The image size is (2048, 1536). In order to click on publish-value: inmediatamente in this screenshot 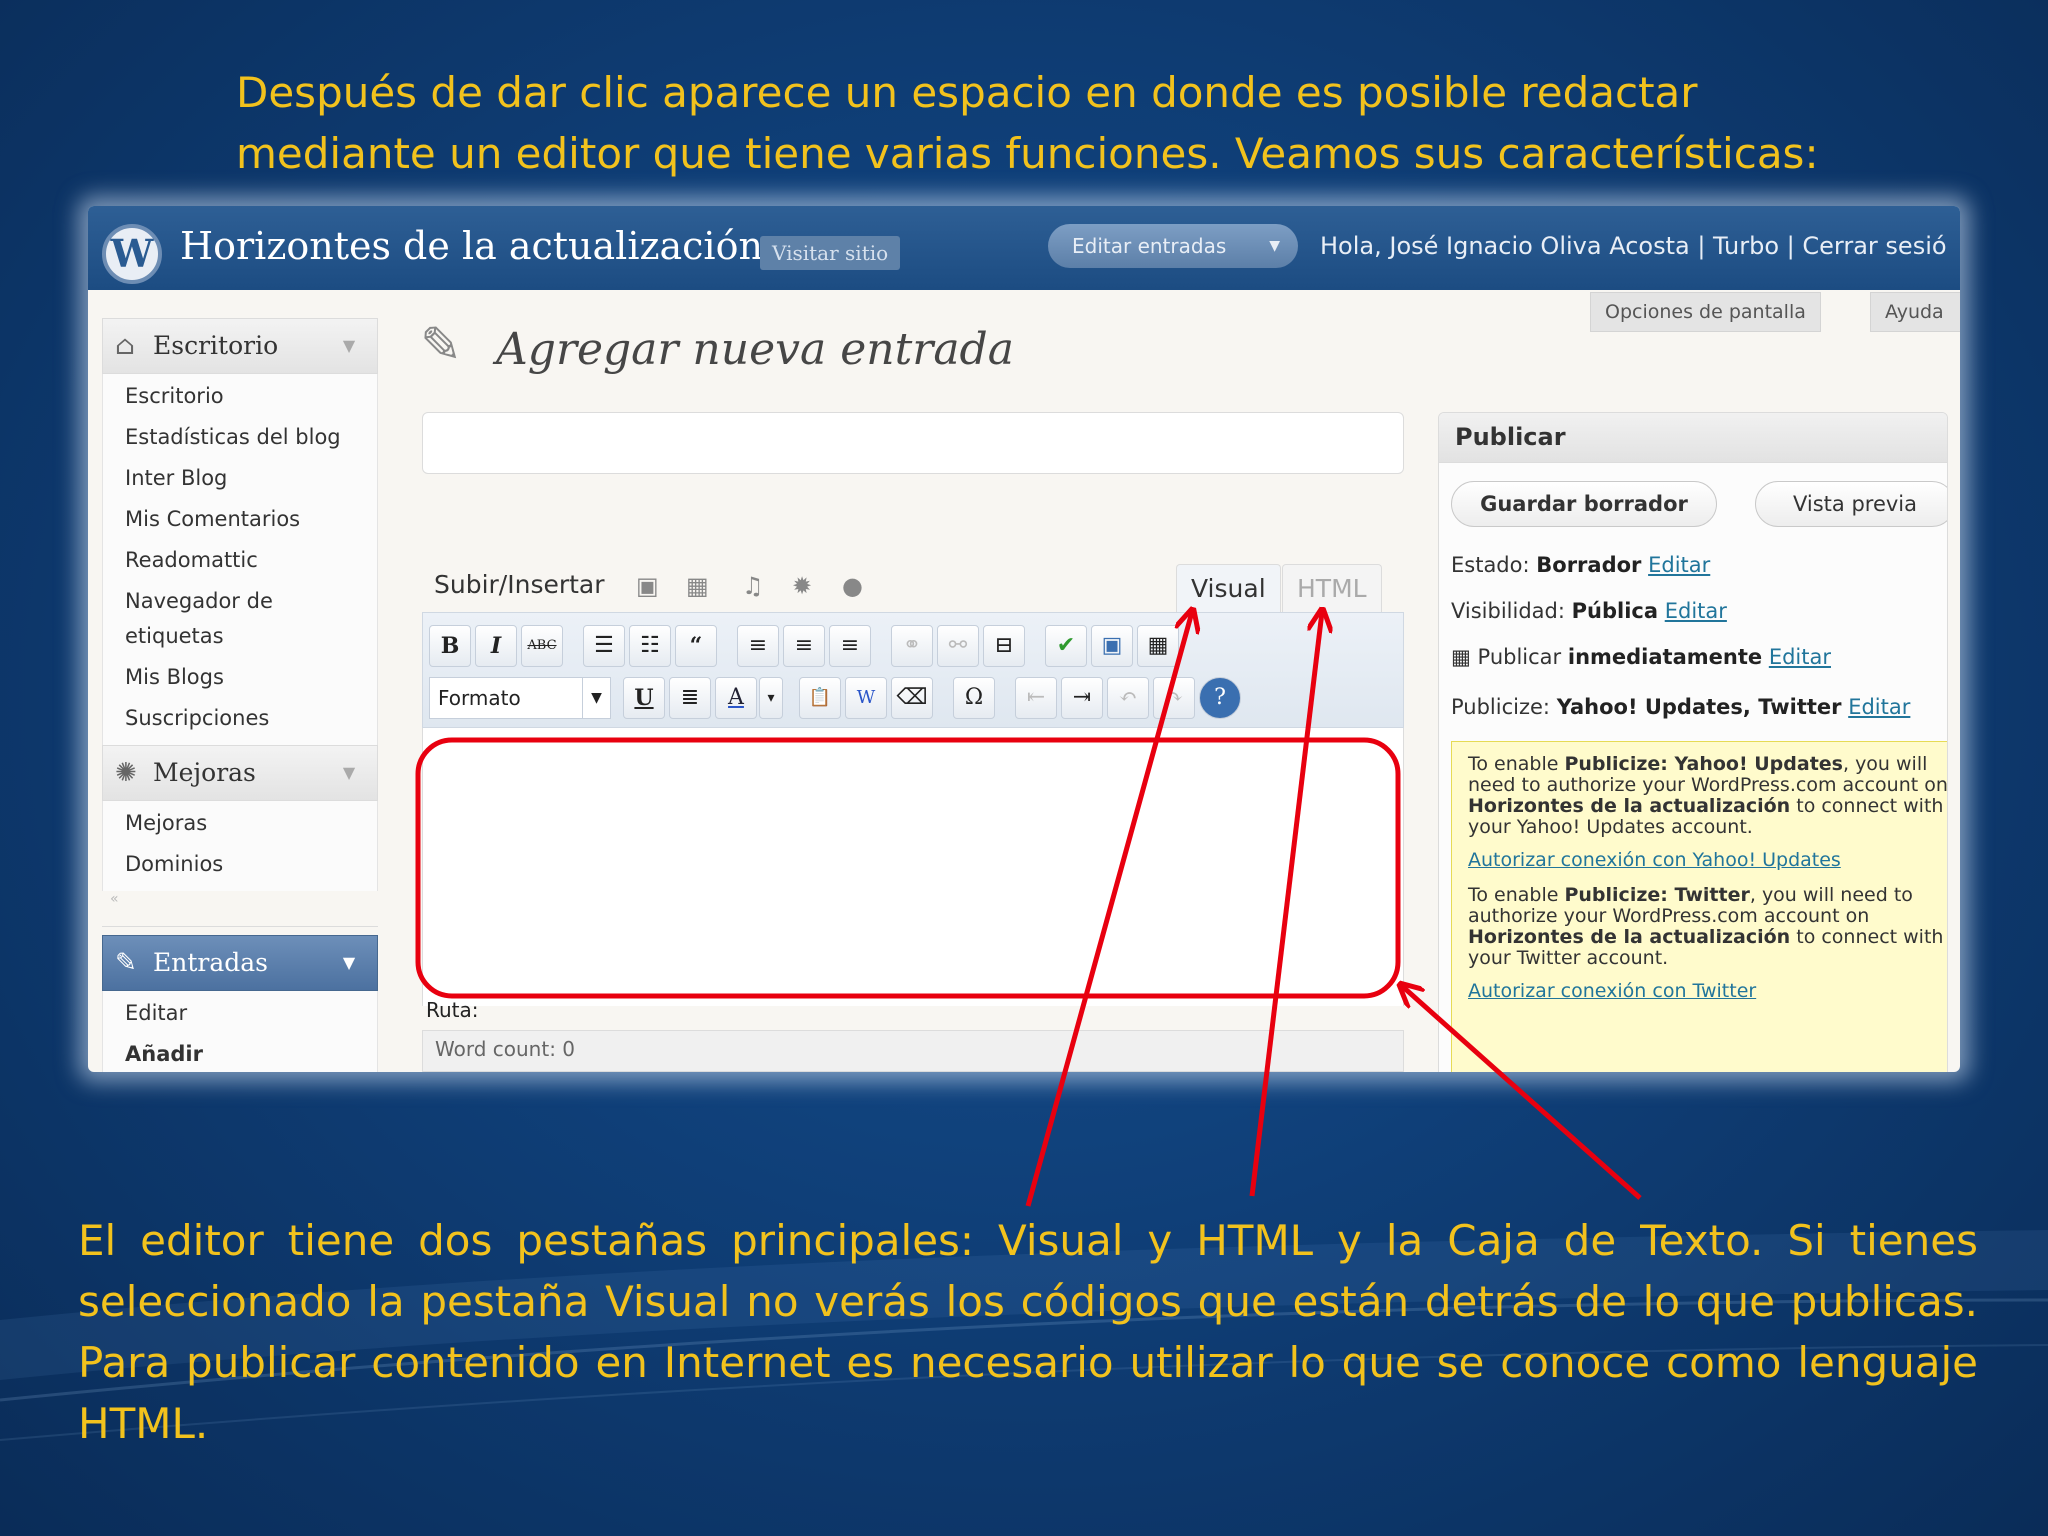, I will do `click(1665, 657)`.